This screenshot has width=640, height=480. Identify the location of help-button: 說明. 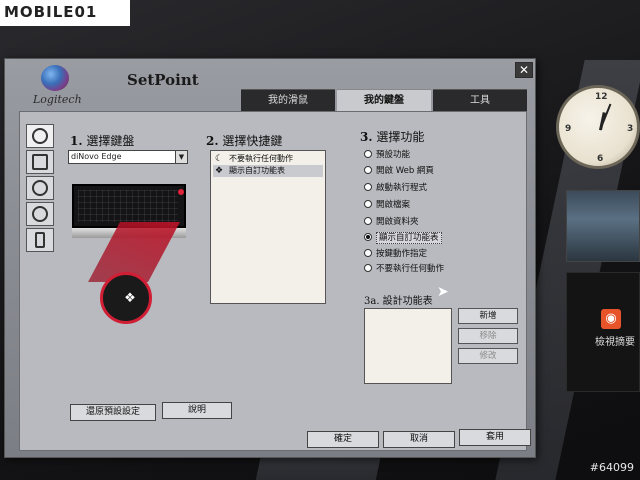
(197, 410).